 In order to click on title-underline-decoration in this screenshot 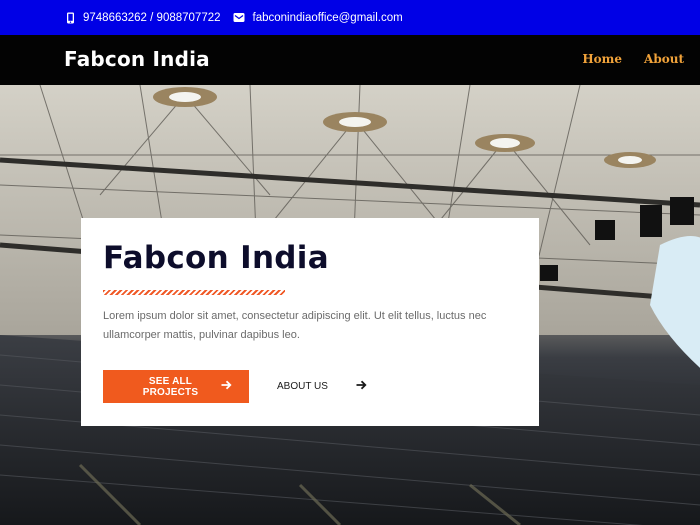, I will do `click(194, 292)`.